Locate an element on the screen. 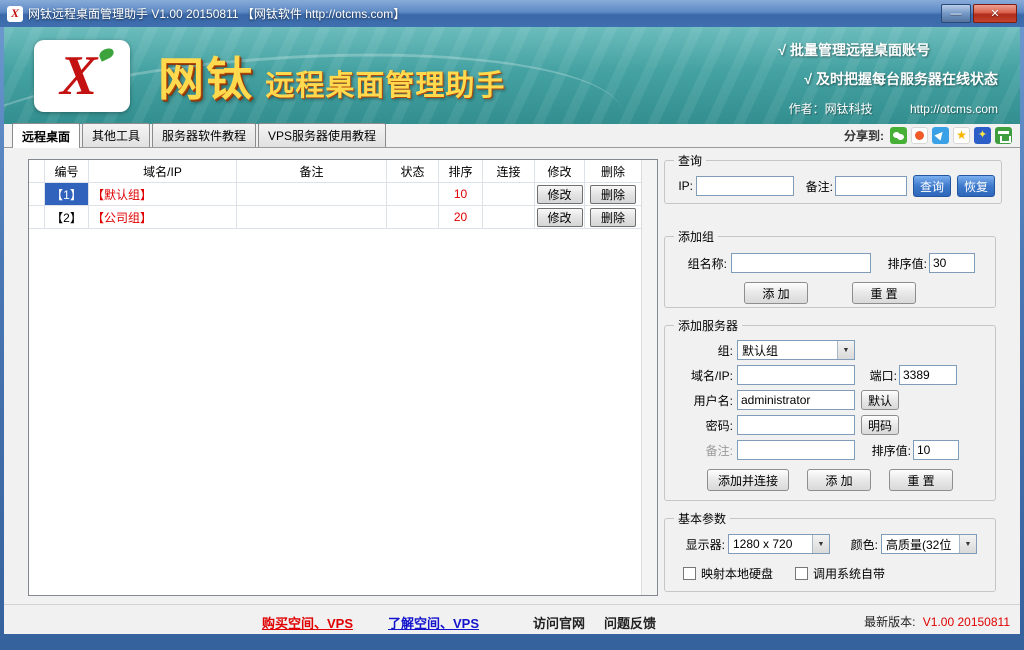  table-row: 【2】 【公司组】 20 修改 删除 is located at coordinates (335, 217).